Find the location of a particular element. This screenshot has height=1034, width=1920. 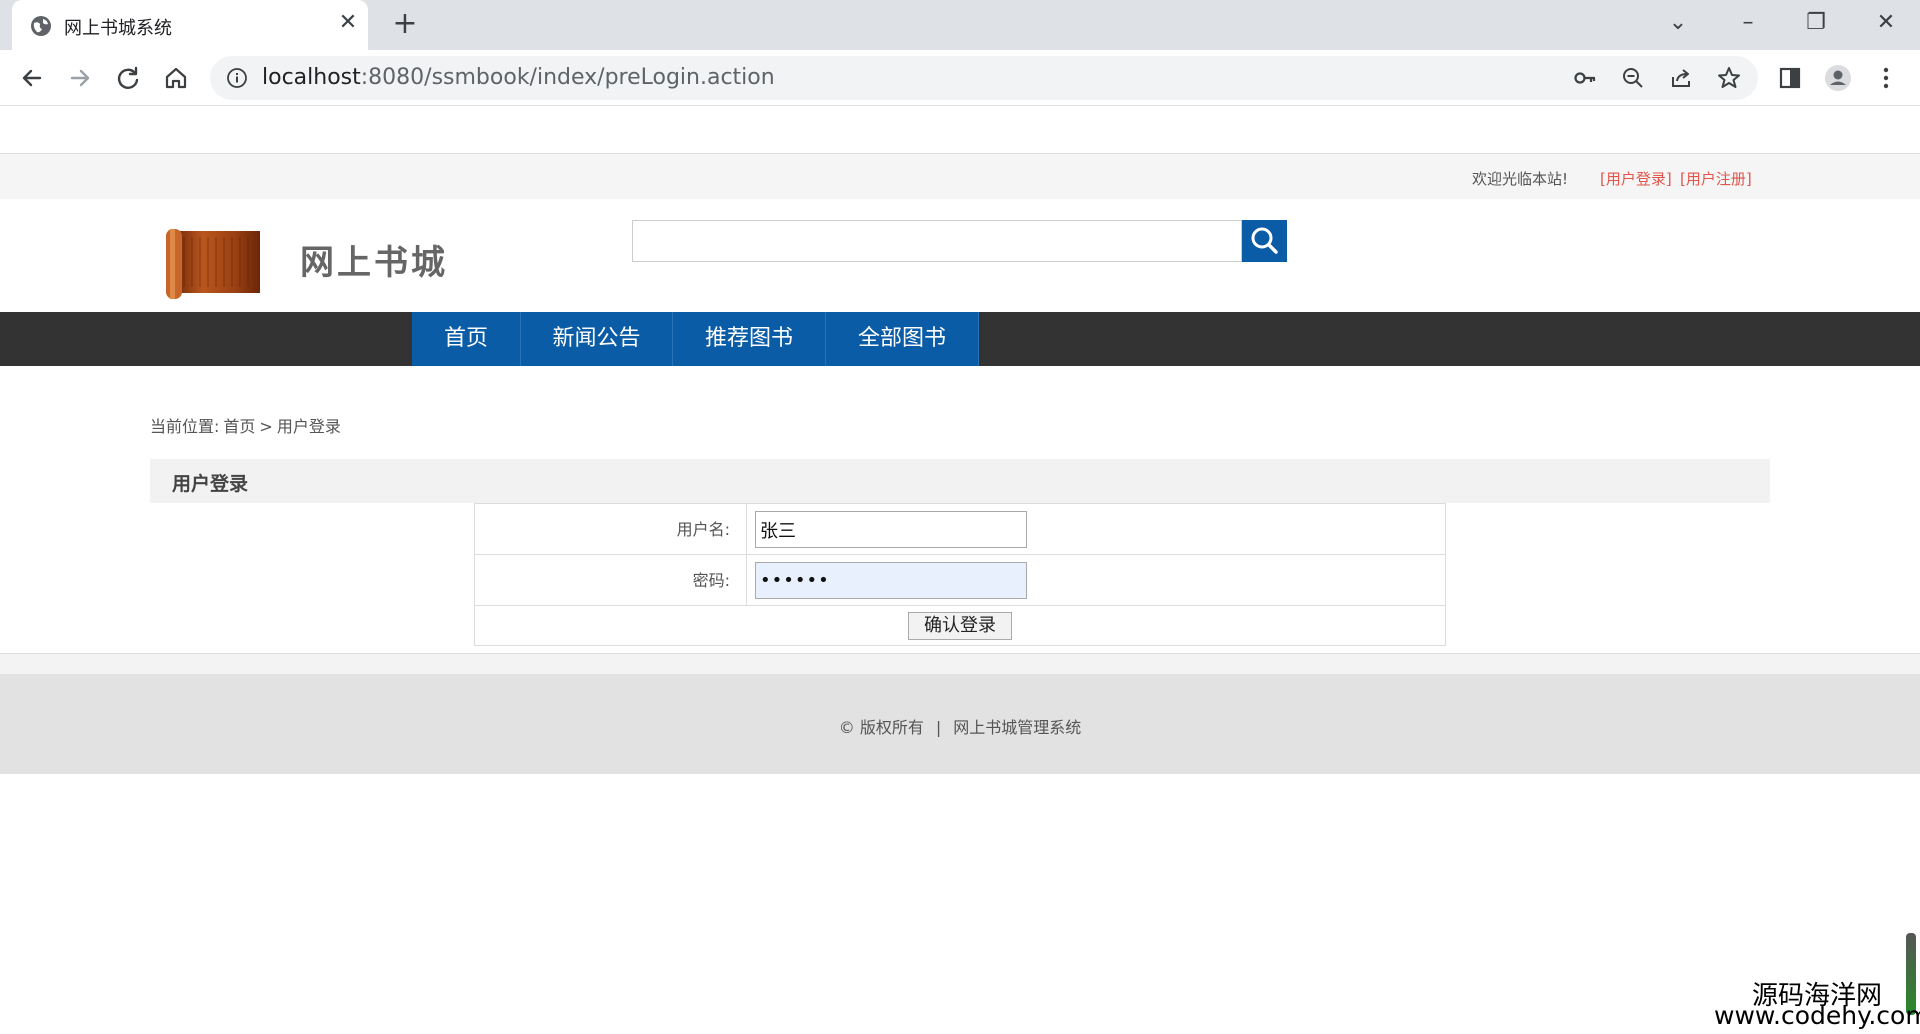

password-input is located at coordinates (891, 580).